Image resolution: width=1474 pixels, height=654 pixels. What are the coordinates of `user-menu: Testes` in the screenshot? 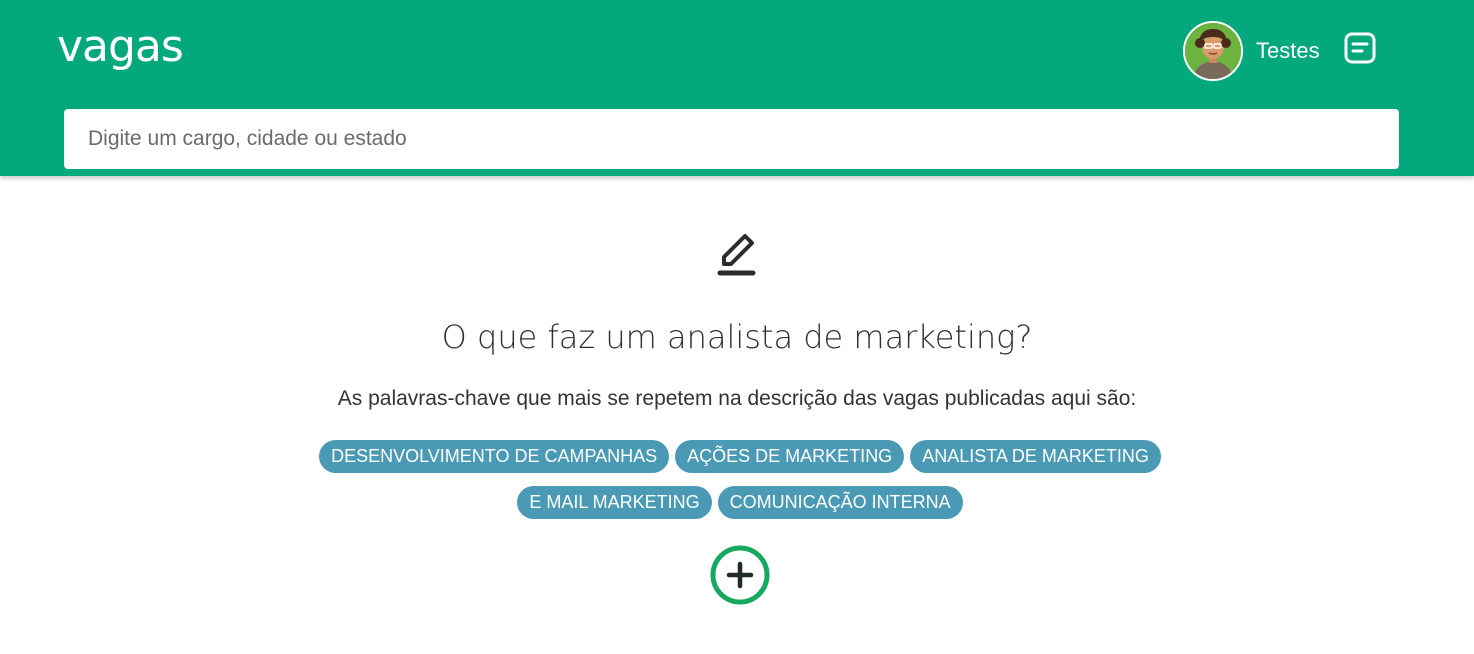 It's located at (1251, 51).